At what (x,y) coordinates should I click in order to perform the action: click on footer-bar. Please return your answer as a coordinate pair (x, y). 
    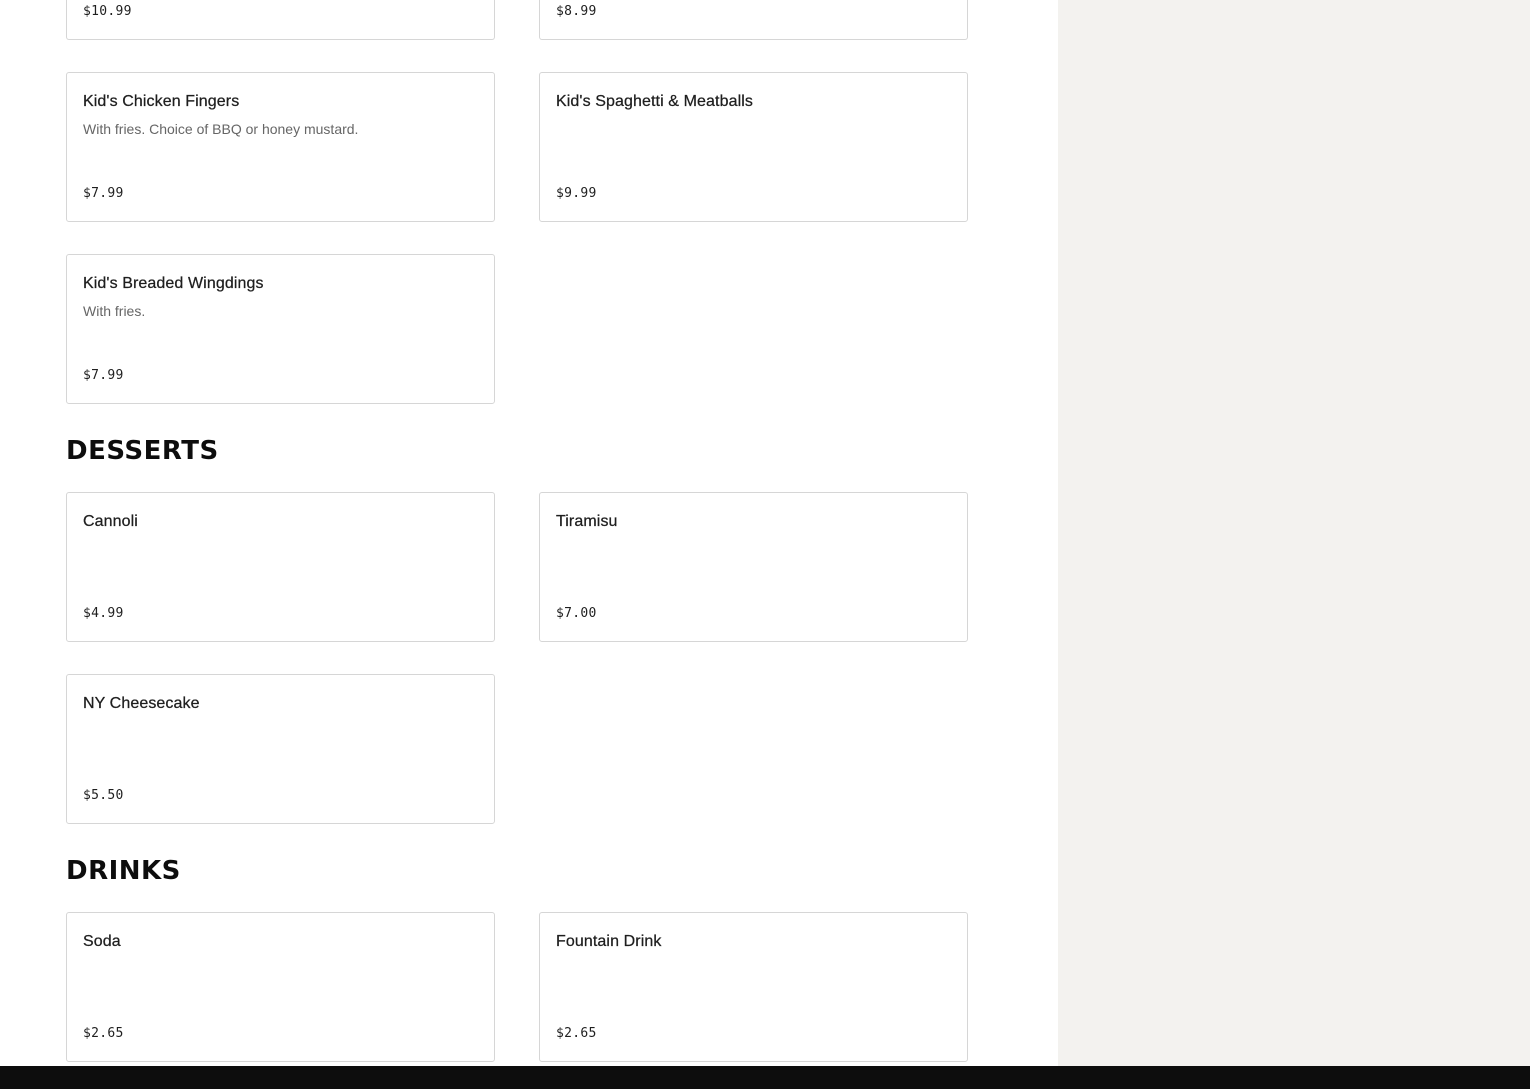
    Looking at the image, I should click on (765, 1077).